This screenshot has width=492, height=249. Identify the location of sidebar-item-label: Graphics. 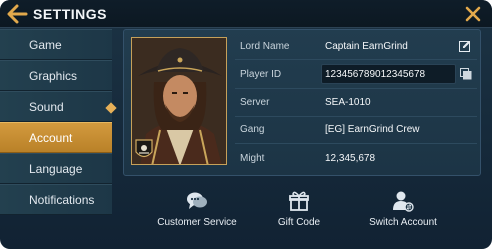
(53, 76).